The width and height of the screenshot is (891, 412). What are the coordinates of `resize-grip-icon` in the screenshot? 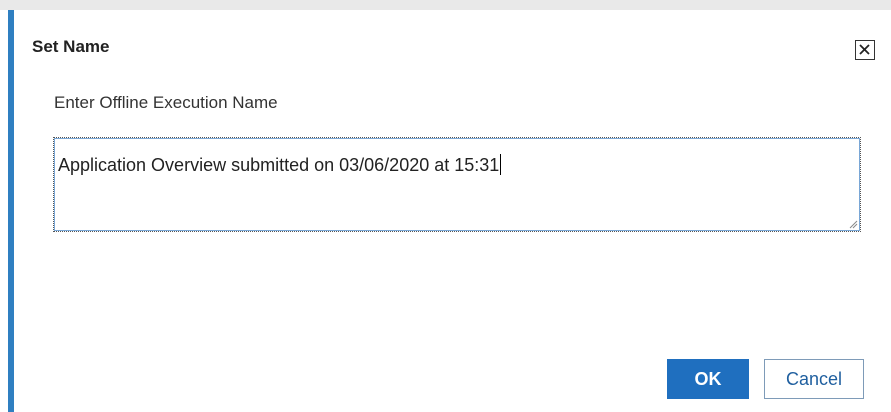 It's located at (853, 224).